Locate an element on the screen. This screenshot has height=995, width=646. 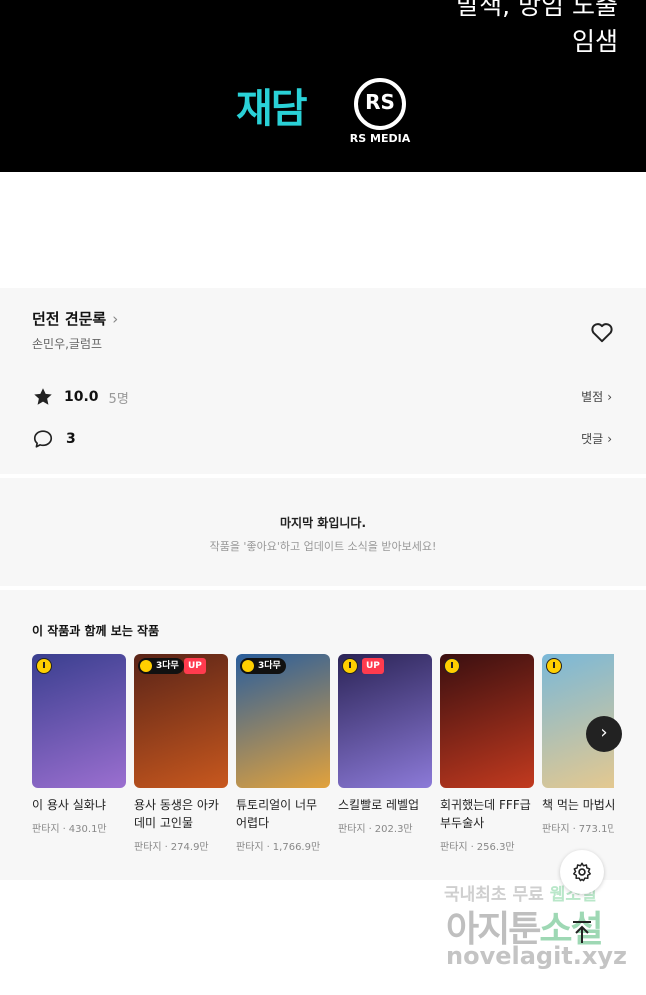
banner-line-1: 발책, 방임 노출 is located at coordinates (537, 10).